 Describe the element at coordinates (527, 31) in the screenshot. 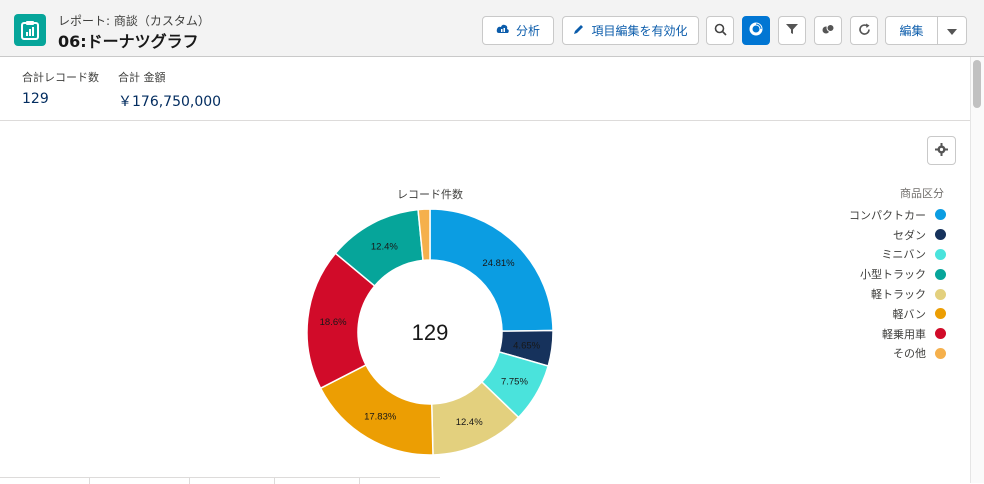

I see `analyze-button-label: 分析` at that location.